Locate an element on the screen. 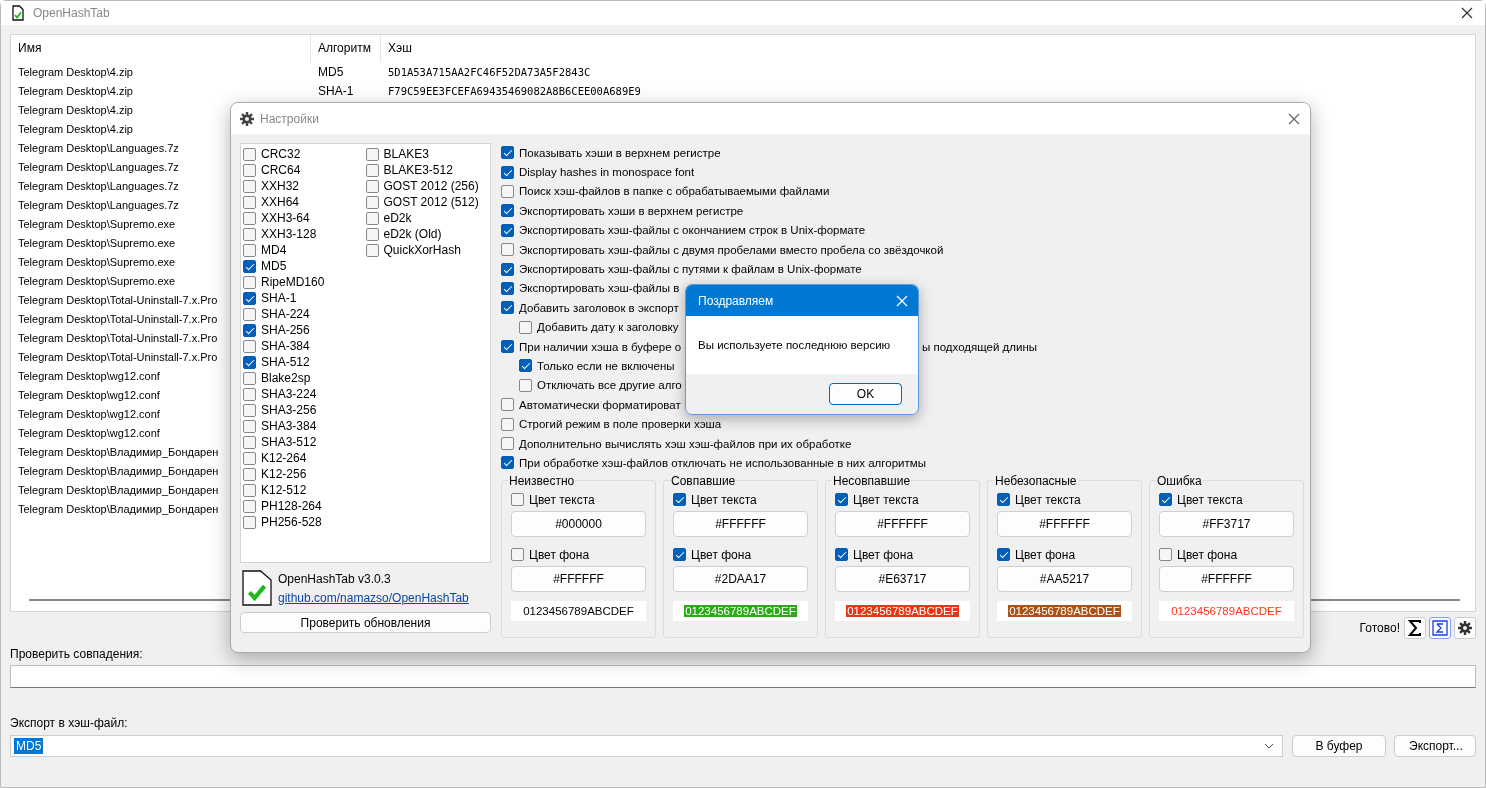  button: Проверить обновления is located at coordinates (365, 622).